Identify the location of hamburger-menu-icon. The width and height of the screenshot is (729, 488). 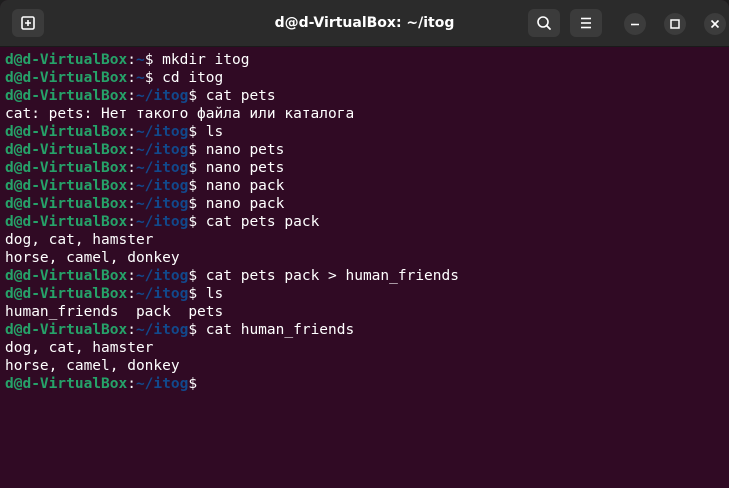
(586, 23).